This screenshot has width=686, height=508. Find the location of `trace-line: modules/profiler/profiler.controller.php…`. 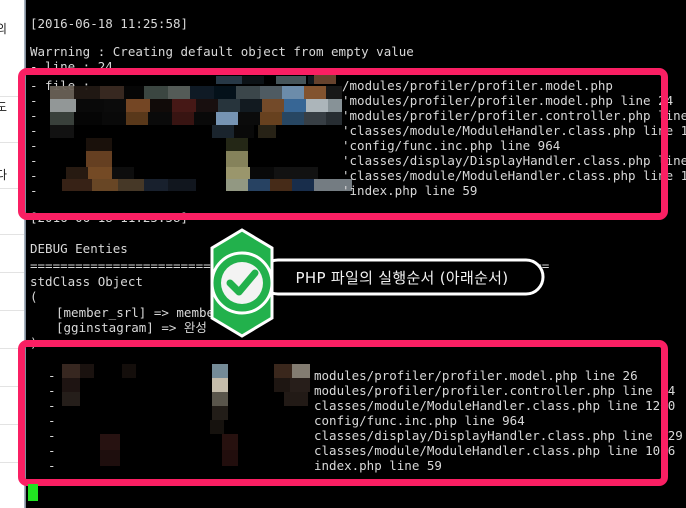

trace-line: modules/profiler/profiler.controller.php… is located at coordinates (495, 390).